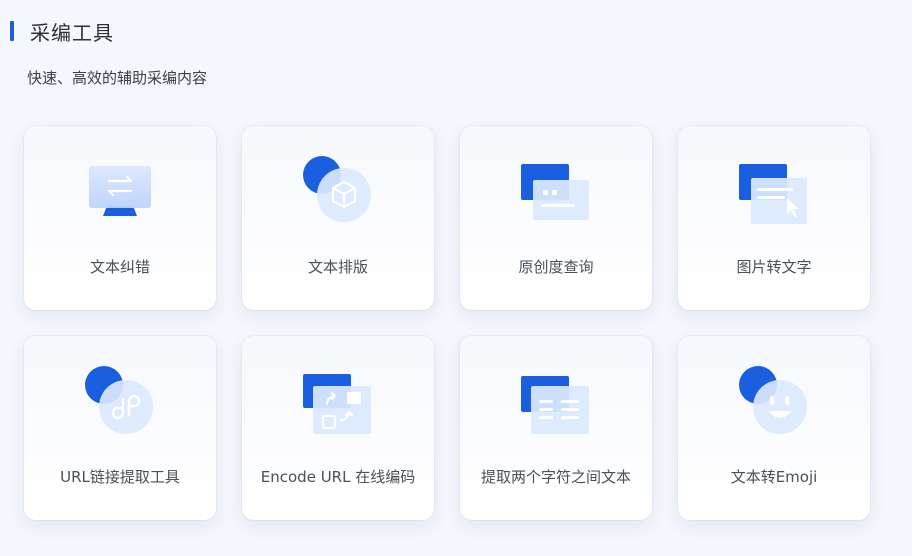  Describe the element at coordinates (774, 267) in the screenshot. I see `tool-card-label: 图片转文字` at that location.